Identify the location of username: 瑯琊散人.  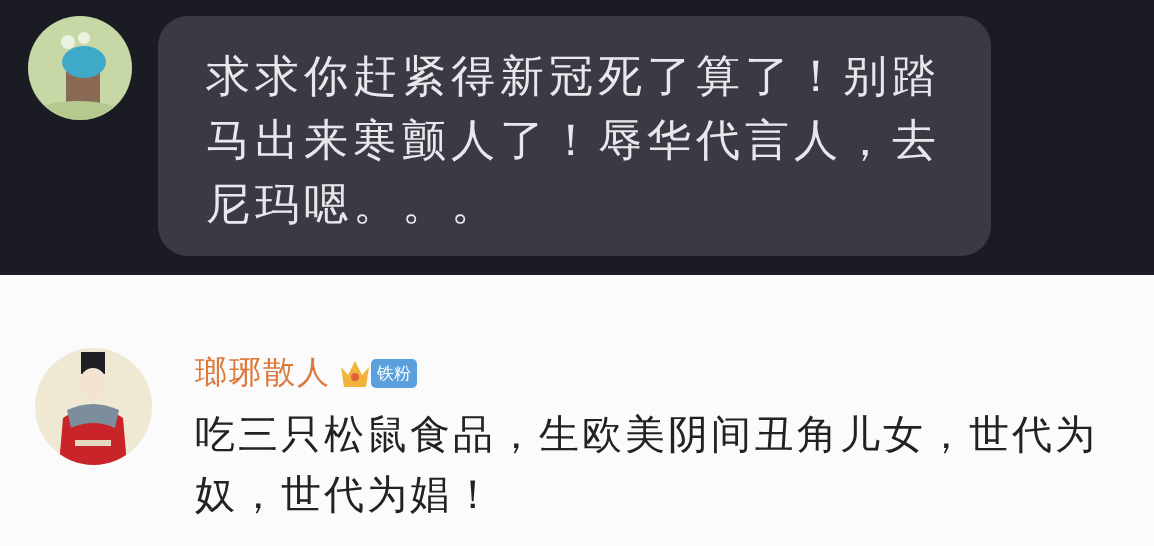
(263, 373).